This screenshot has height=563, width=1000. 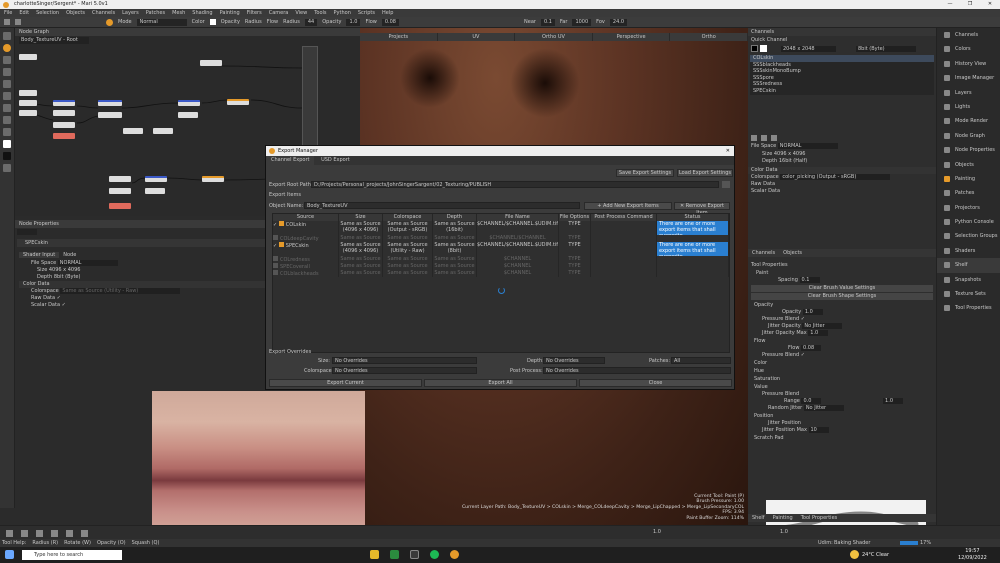 I want to click on menu-help: Help, so click(x=387, y=13).